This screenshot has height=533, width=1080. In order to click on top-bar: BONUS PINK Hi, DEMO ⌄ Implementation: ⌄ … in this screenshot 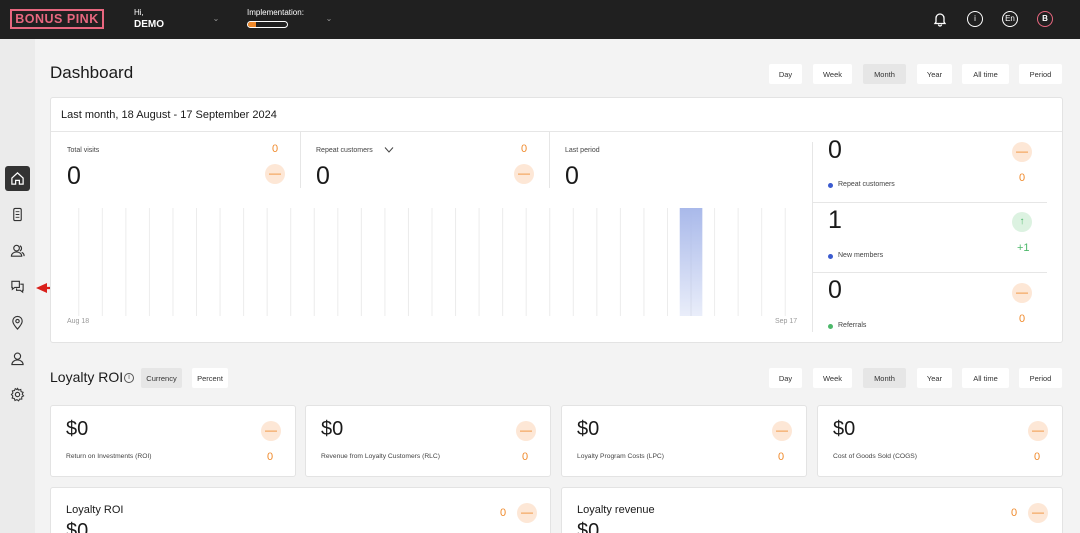, I will do `click(540, 19)`.